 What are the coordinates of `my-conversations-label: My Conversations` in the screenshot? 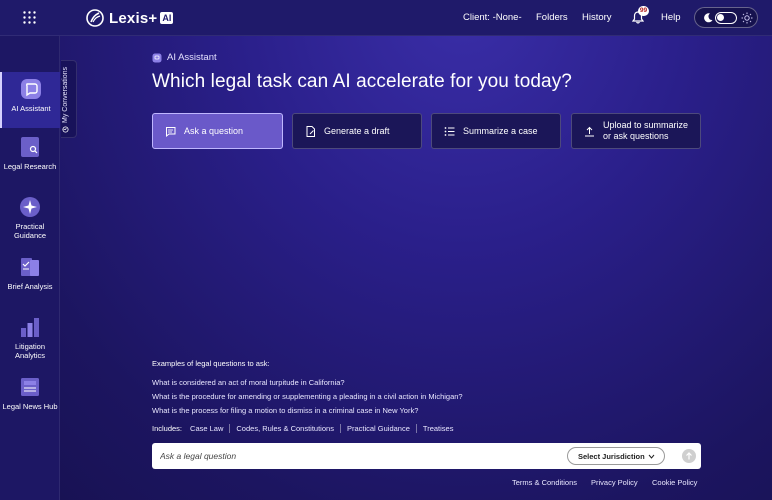 It's located at (65, 97).